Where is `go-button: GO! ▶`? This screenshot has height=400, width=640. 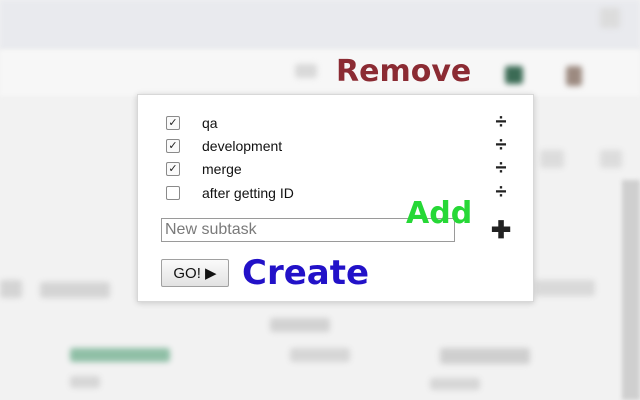
go-button: GO! ▶ is located at coordinates (195, 273).